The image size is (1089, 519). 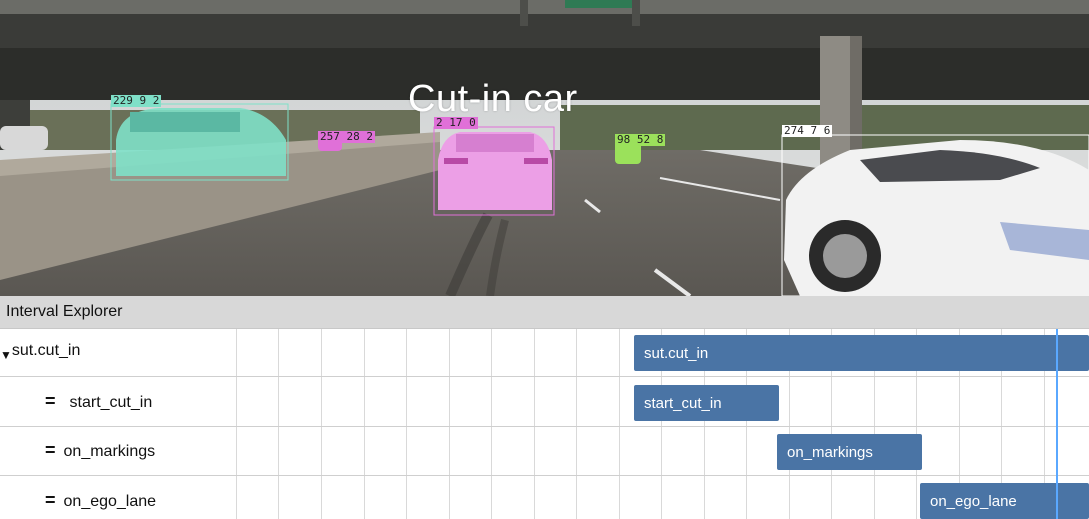 What do you see at coordinates (493, 99) in the screenshot?
I see `cut-in-car-caption: Cut-in car` at bounding box center [493, 99].